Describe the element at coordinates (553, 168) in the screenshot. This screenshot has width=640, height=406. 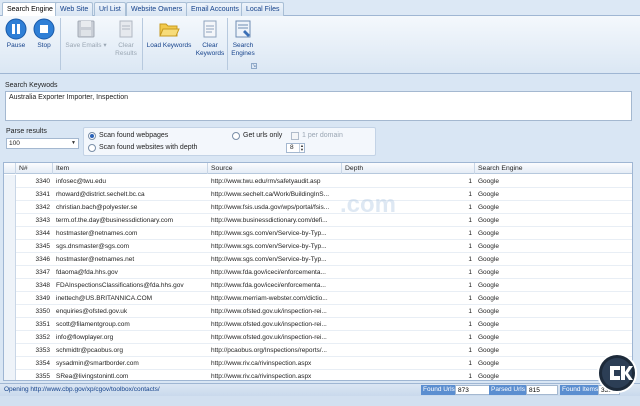
I see `column-header-search-engine: Search Engine` at that location.